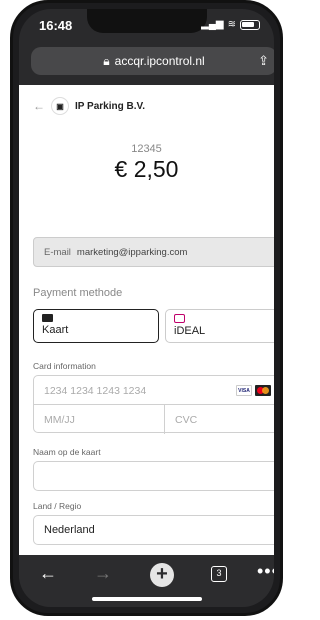  Describe the element at coordinates (96, 326) in the screenshot. I see `tab-card: Kaart` at that location.